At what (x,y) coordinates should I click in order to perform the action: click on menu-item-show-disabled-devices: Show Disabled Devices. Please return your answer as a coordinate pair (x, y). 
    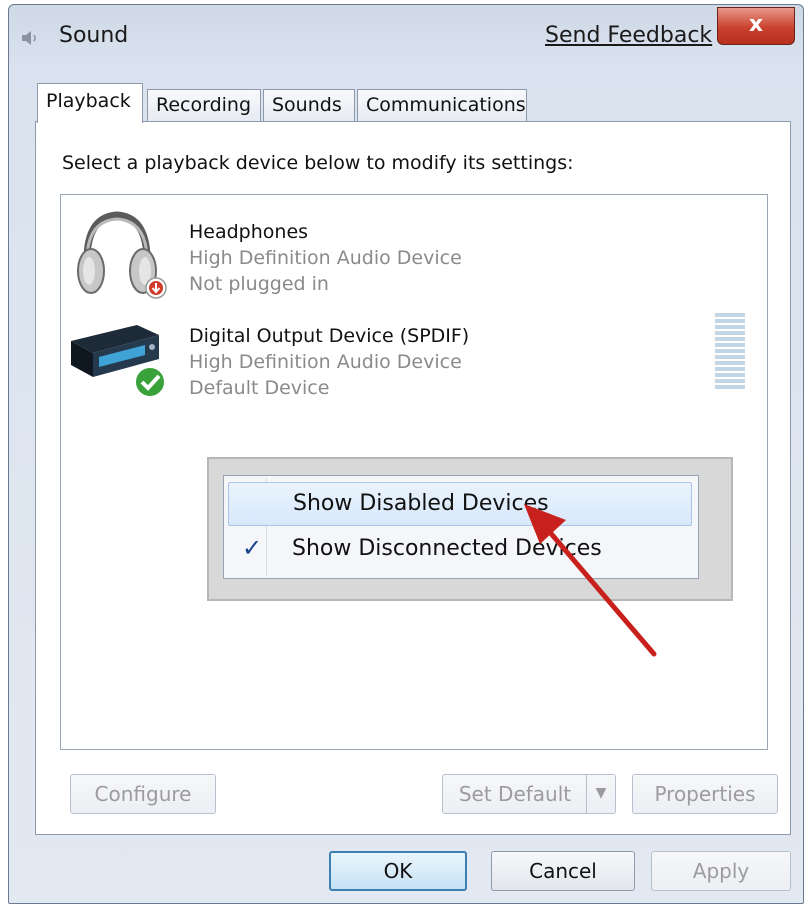
    Looking at the image, I should click on (460, 504).